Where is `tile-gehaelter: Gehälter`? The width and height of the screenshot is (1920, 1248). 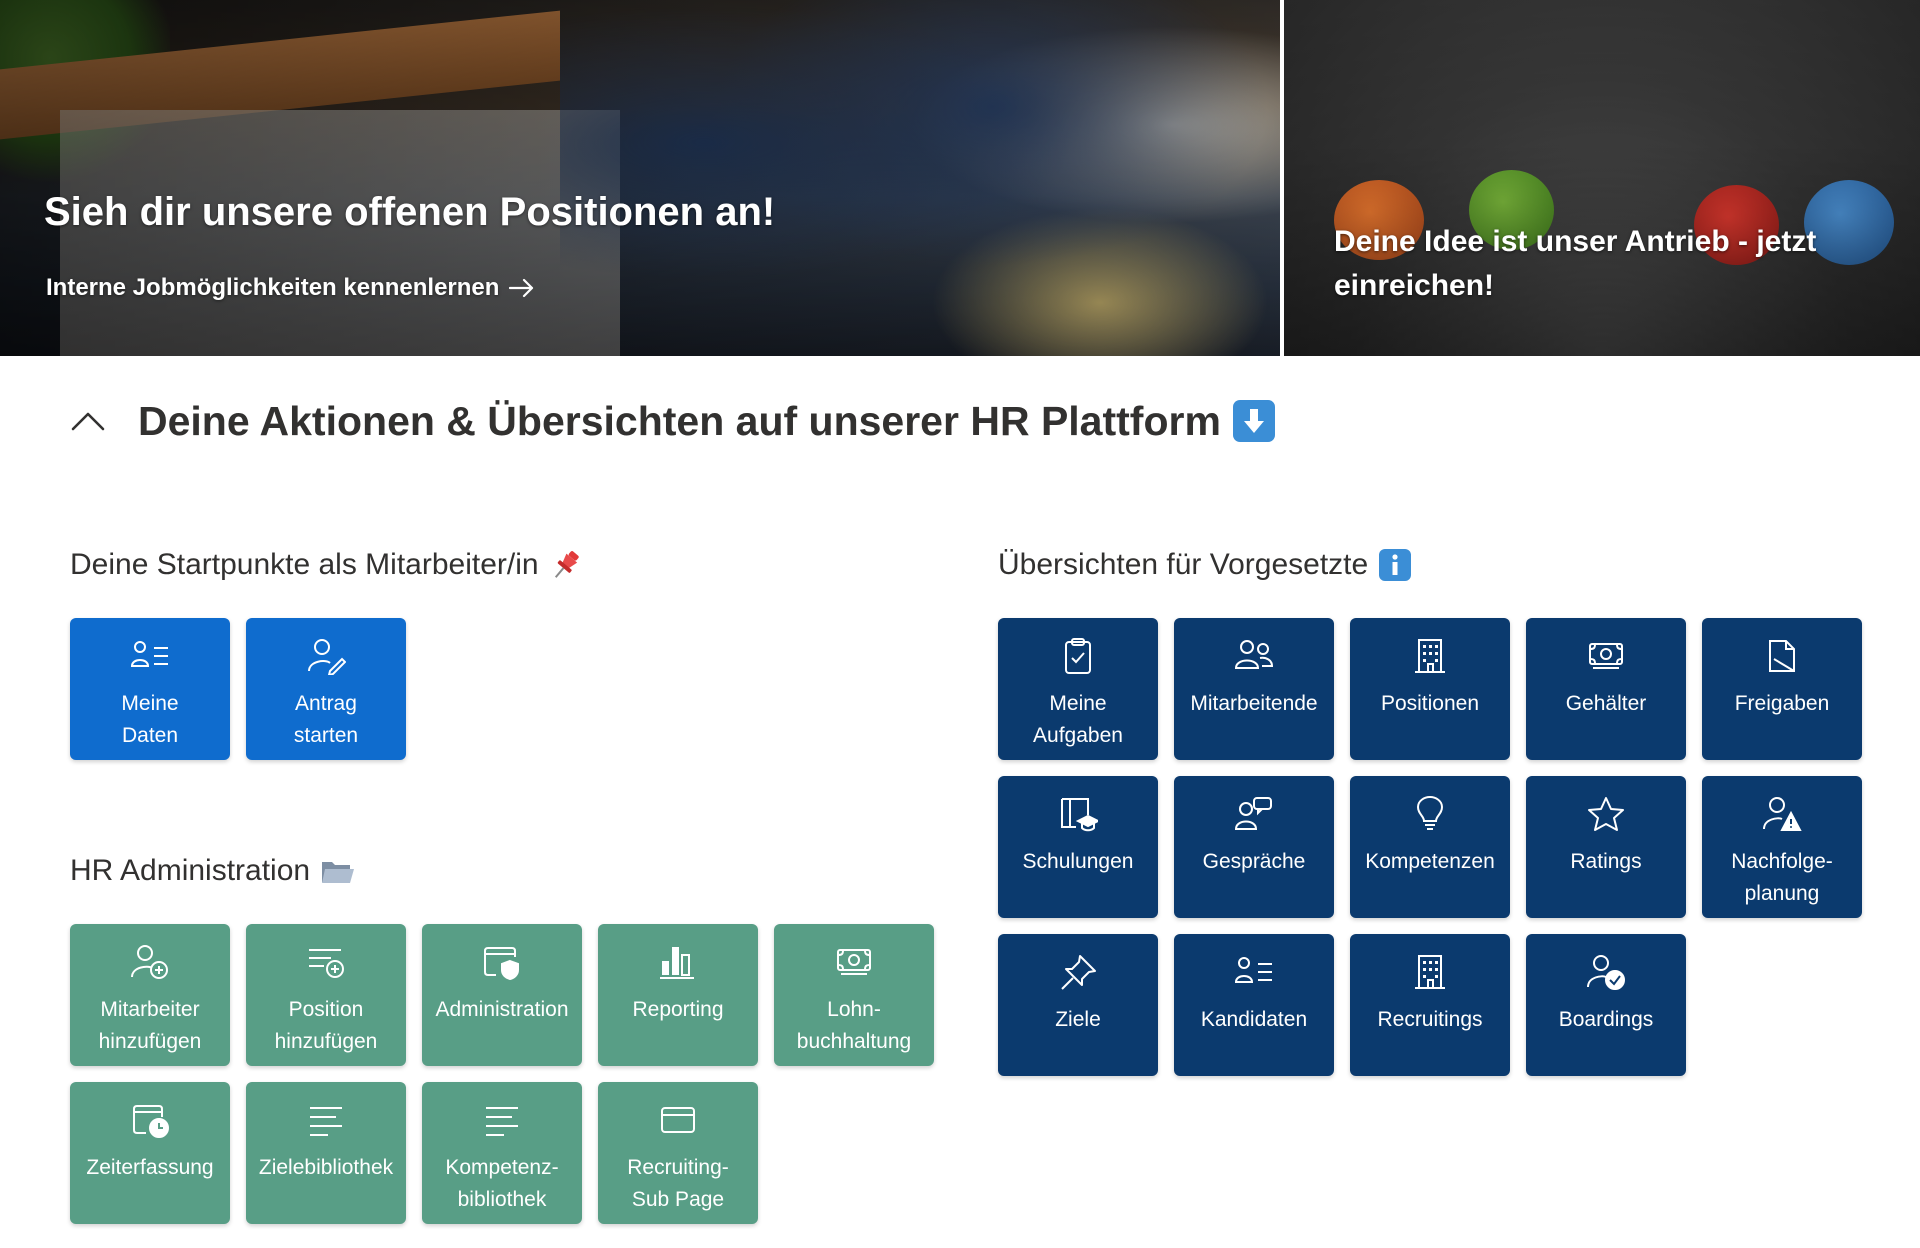
tile-gehaelter: Gehälter is located at coordinates (1606, 689).